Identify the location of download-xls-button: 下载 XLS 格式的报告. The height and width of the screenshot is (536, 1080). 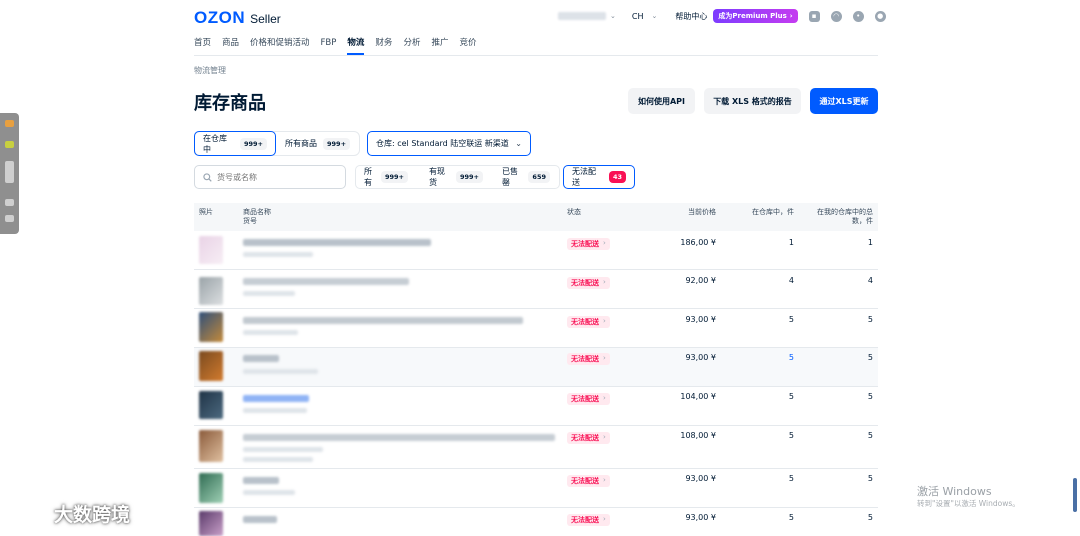
(752, 101).